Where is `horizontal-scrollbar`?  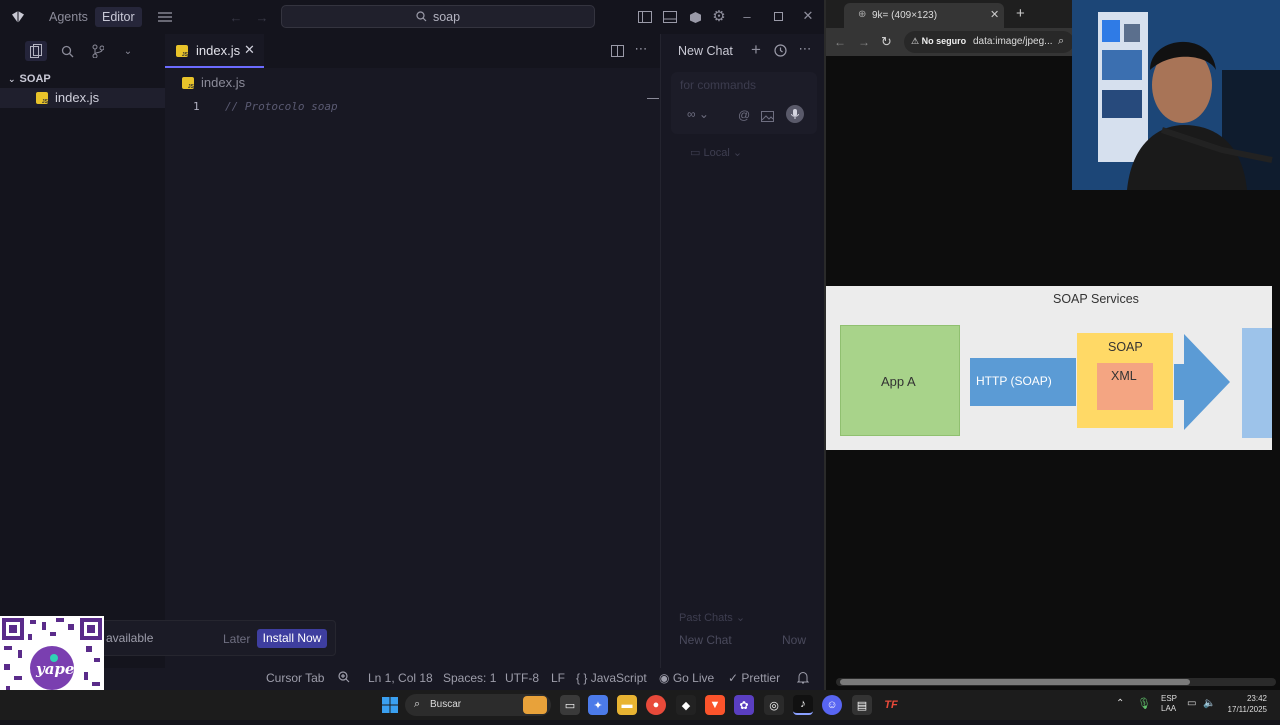 horizontal-scrollbar is located at coordinates (1056, 682).